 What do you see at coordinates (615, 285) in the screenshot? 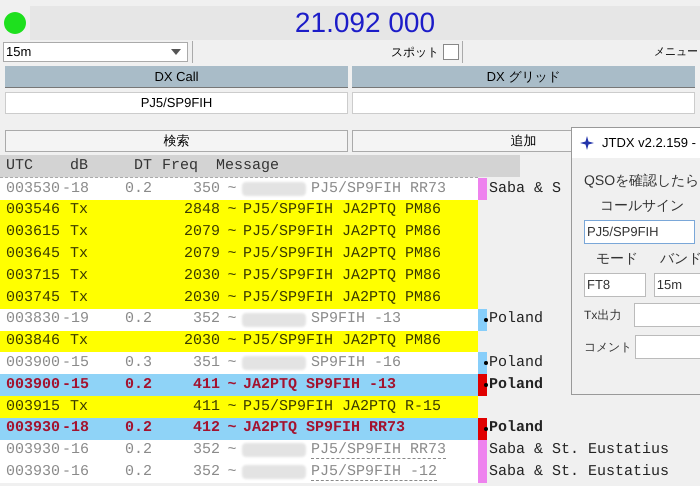
I see `mode-field: FT8` at bounding box center [615, 285].